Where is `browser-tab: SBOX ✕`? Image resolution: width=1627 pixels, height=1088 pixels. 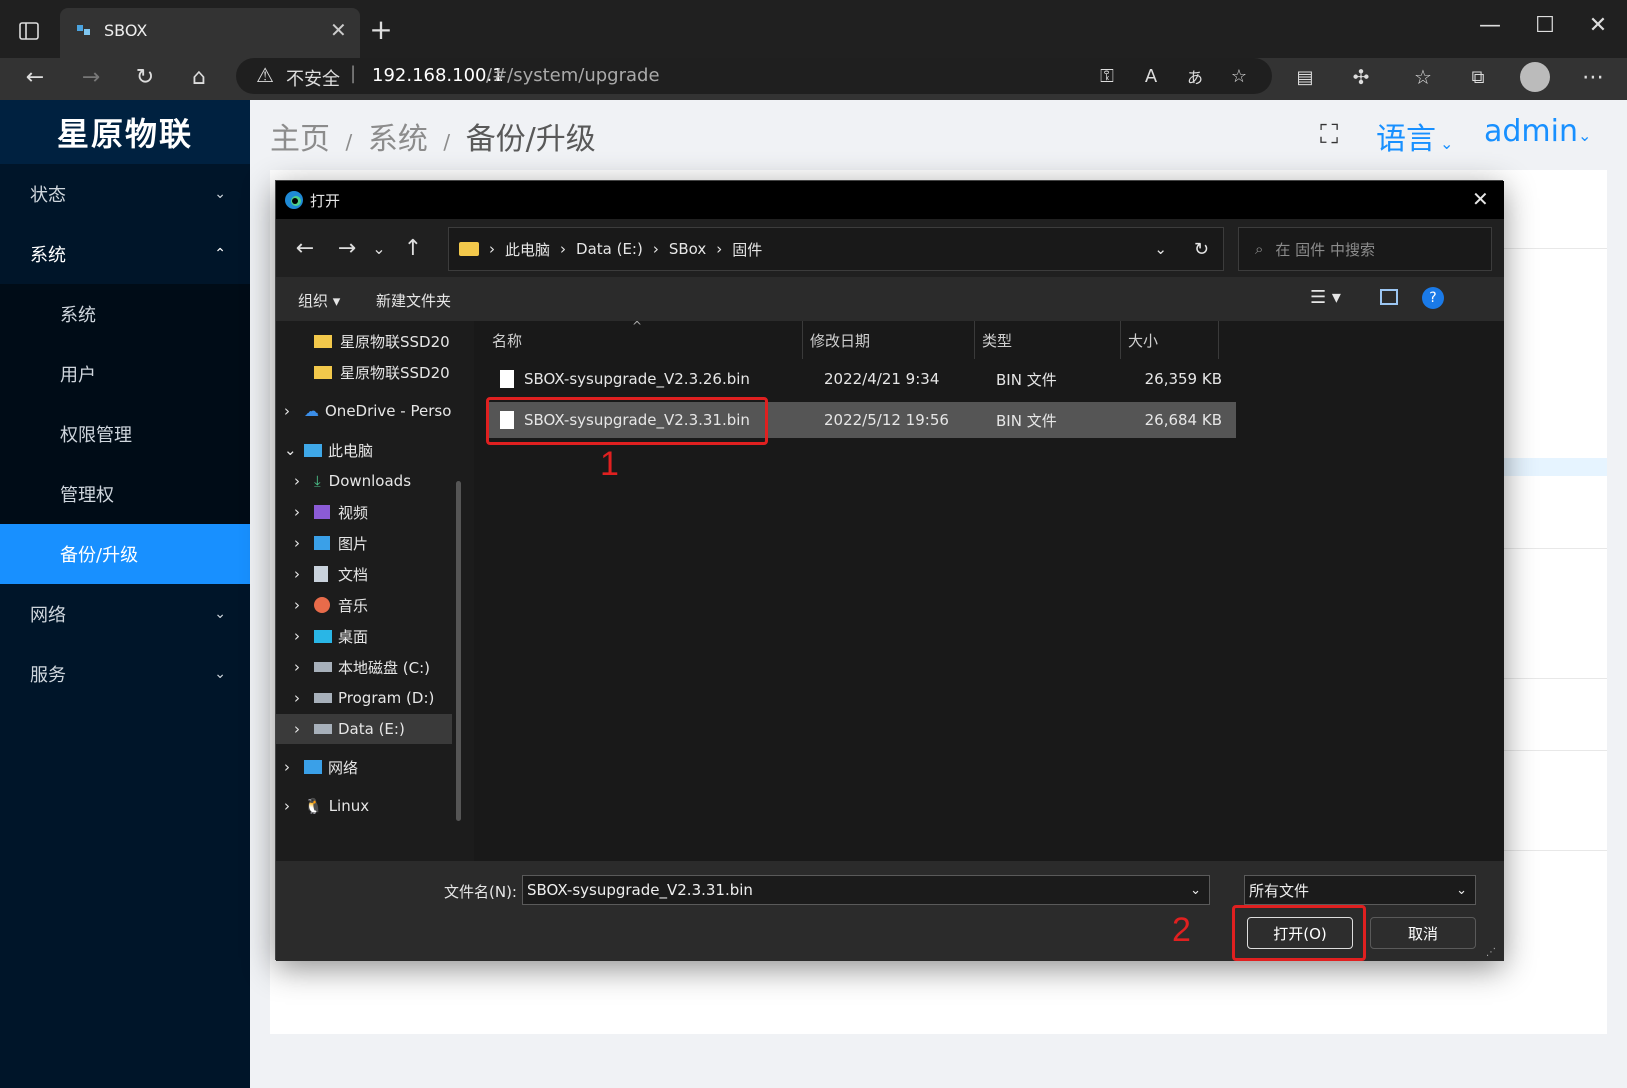
browser-tab: SBOX ✕ is located at coordinates (210, 33).